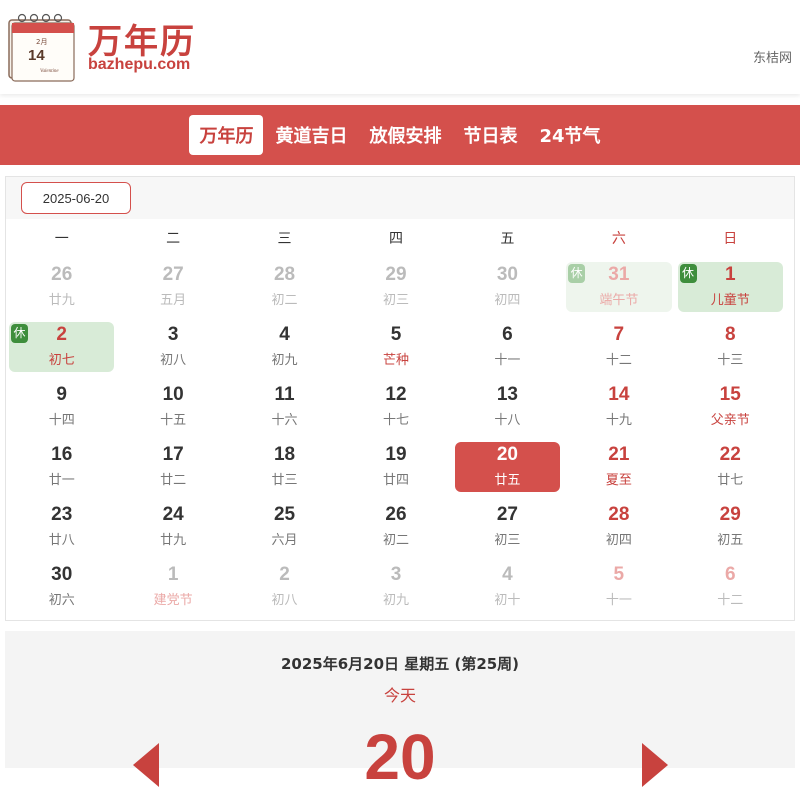 This screenshot has height=793, width=800. What do you see at coordinates (284, 349) in the screenshot?
I see `calendar-day: 4 初九` at bounding box center [284, 349].